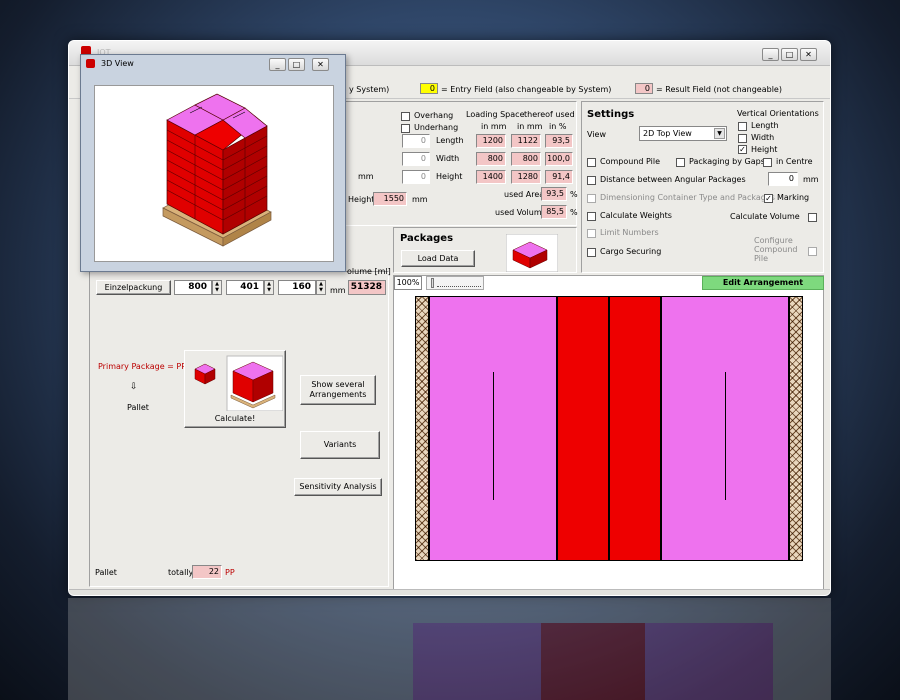 The height and width of the screenshot is (700, 900). I want to click on edit-arrangement-button: Edit Arrangement, so click(763, 283).